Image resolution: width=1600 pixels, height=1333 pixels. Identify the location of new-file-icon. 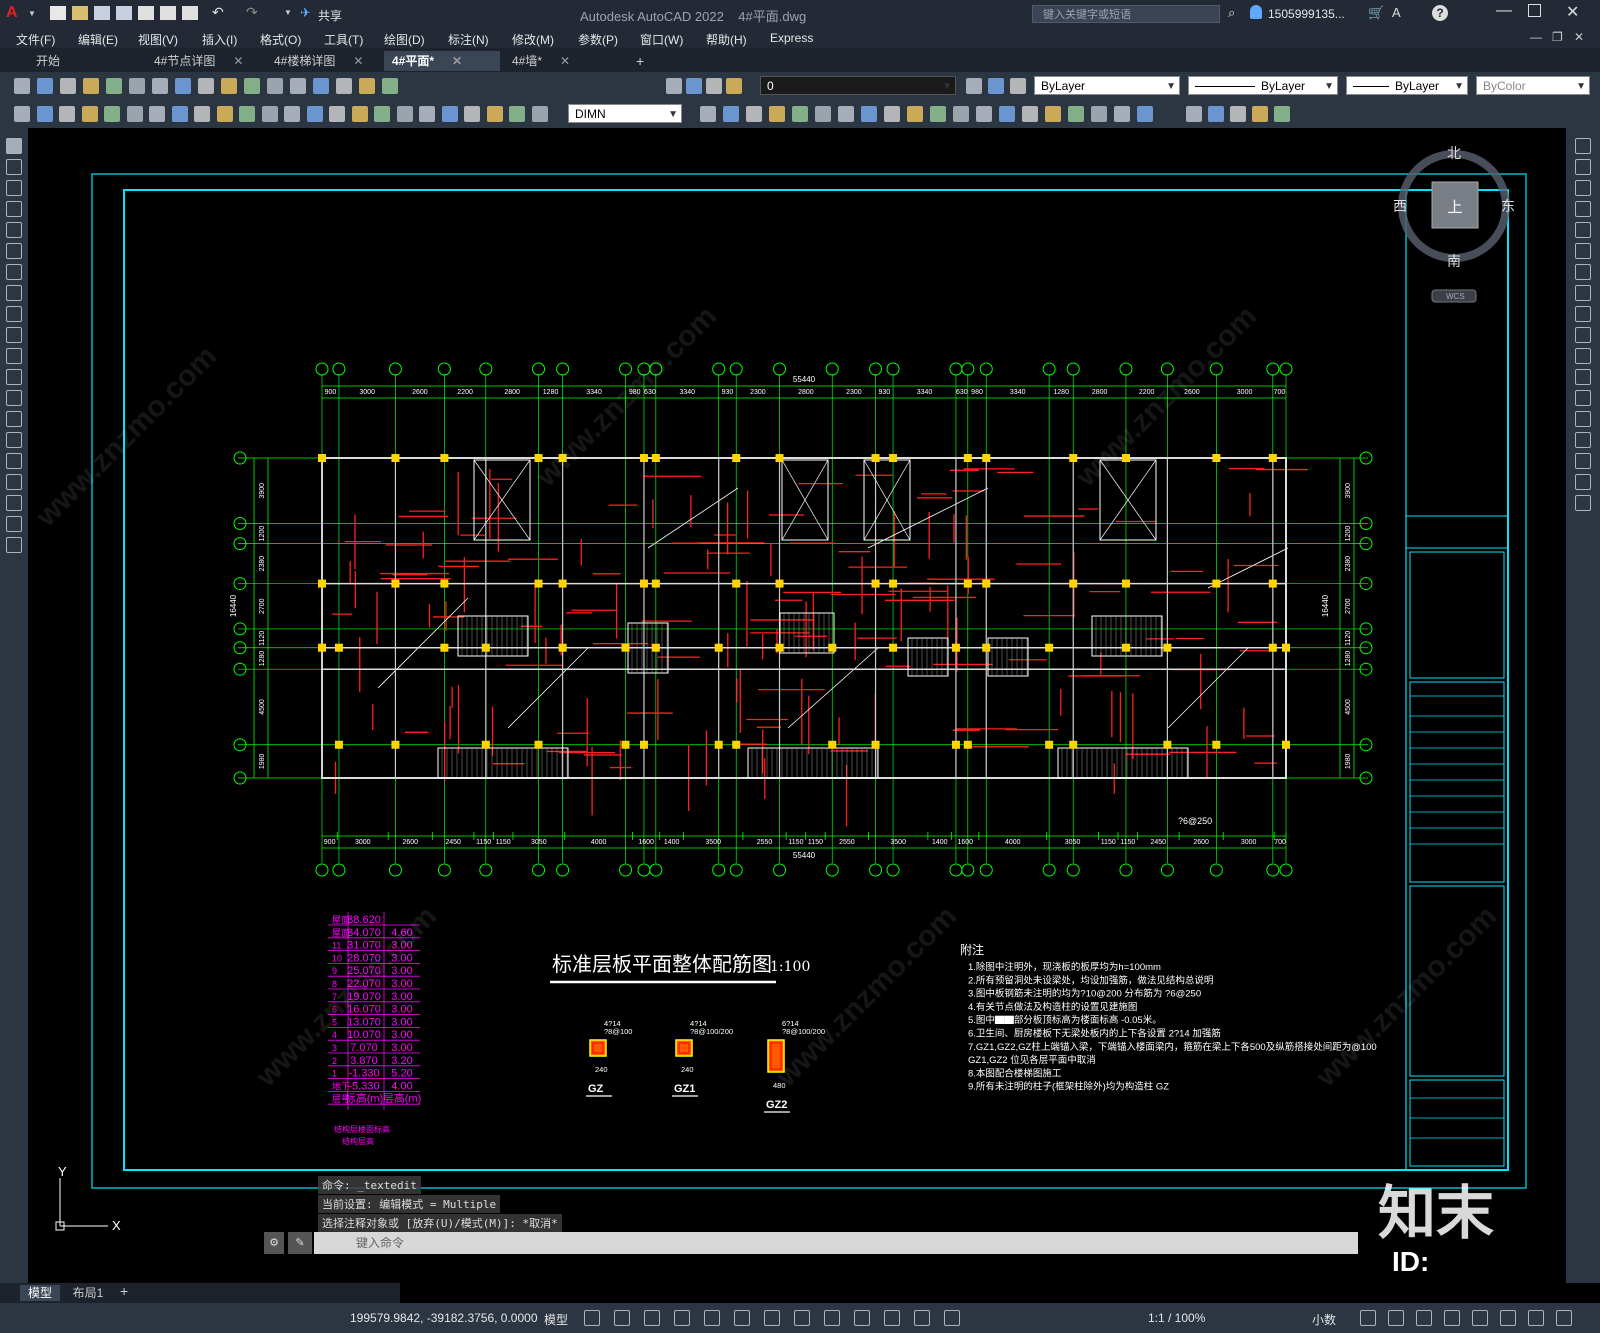
(58, 13).